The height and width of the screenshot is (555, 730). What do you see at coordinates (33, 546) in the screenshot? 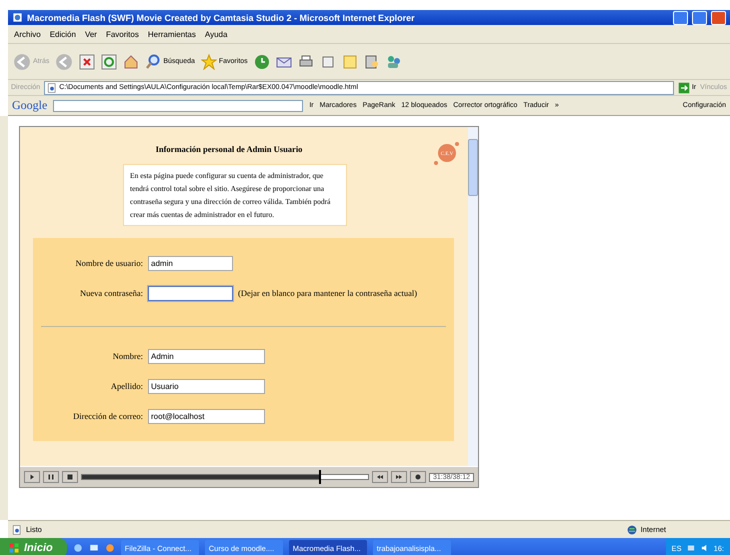
I see `start-button: Inicio` at bounding box center [33, 546].